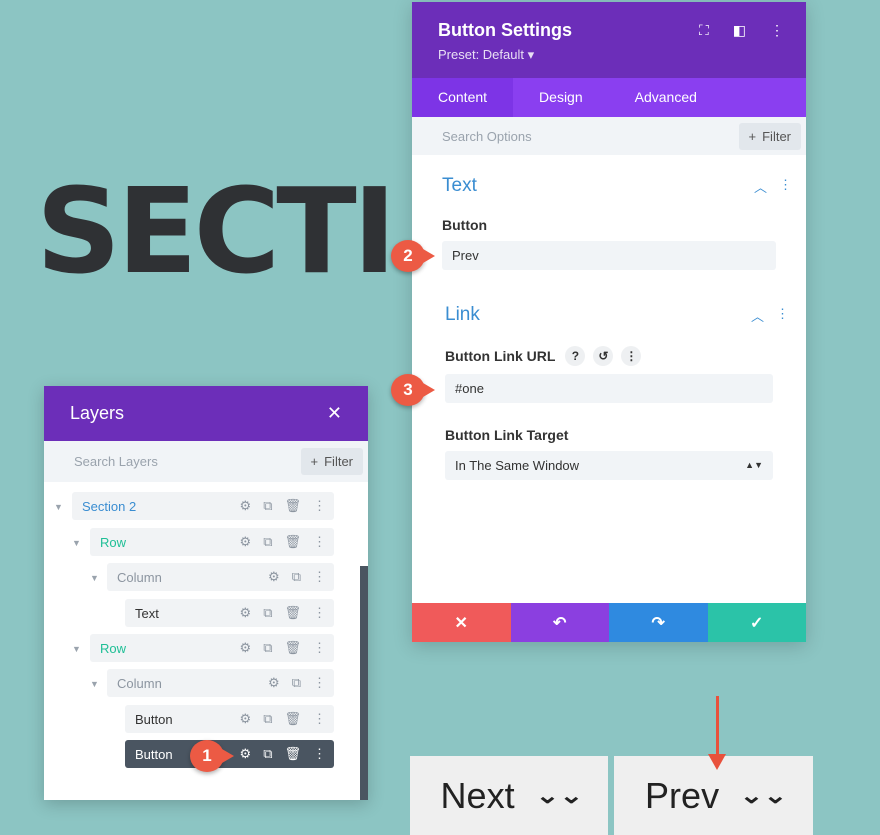 The width and height of the screenshot is (880, 835). Describe the element at coordinates (682, 795) in the screenshot. I see `prev-button-label: Prev` at that location.